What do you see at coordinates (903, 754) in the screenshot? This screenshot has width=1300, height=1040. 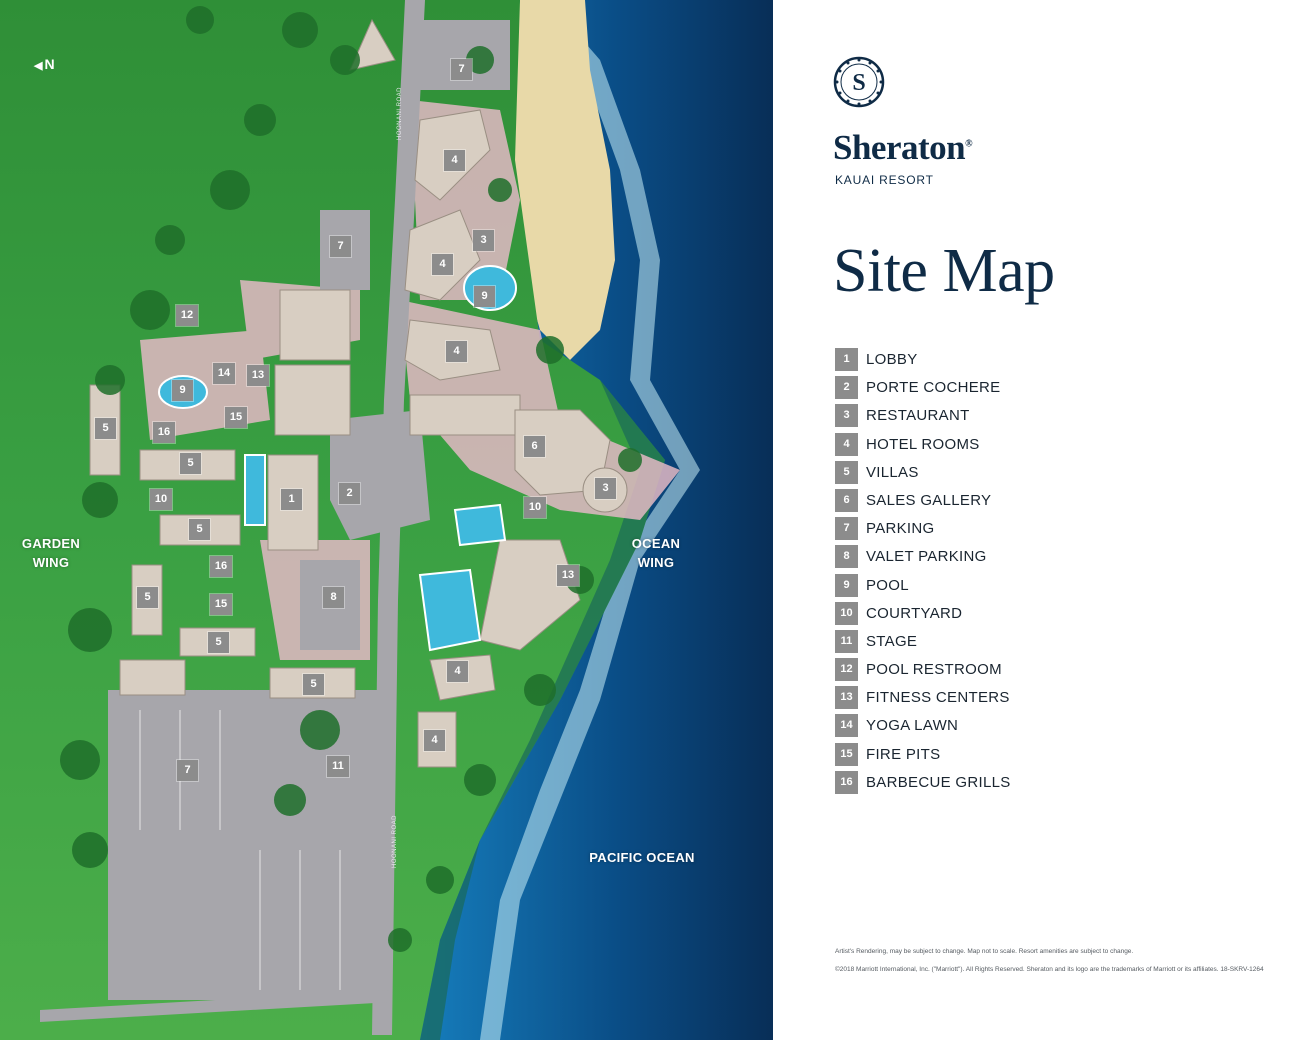 I see `legend-label: FIRE PITS` at bounding box center [903, 754].